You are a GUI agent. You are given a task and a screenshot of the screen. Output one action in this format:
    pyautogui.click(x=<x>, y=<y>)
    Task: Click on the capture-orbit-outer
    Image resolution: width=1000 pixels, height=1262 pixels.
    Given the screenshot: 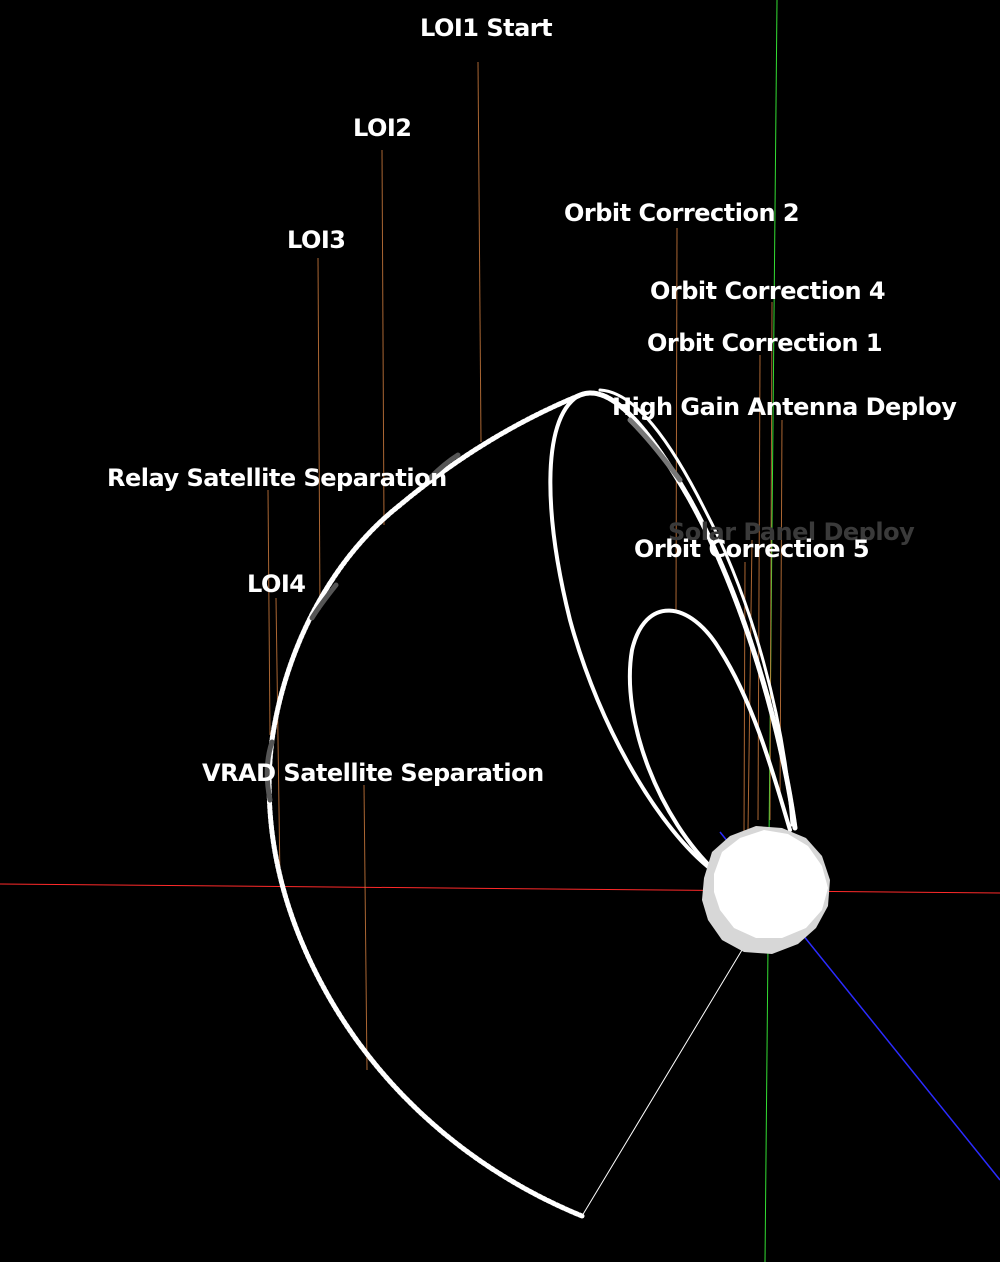 What is the action you would take?
    pyautogui.click(x=686, y=610)
    